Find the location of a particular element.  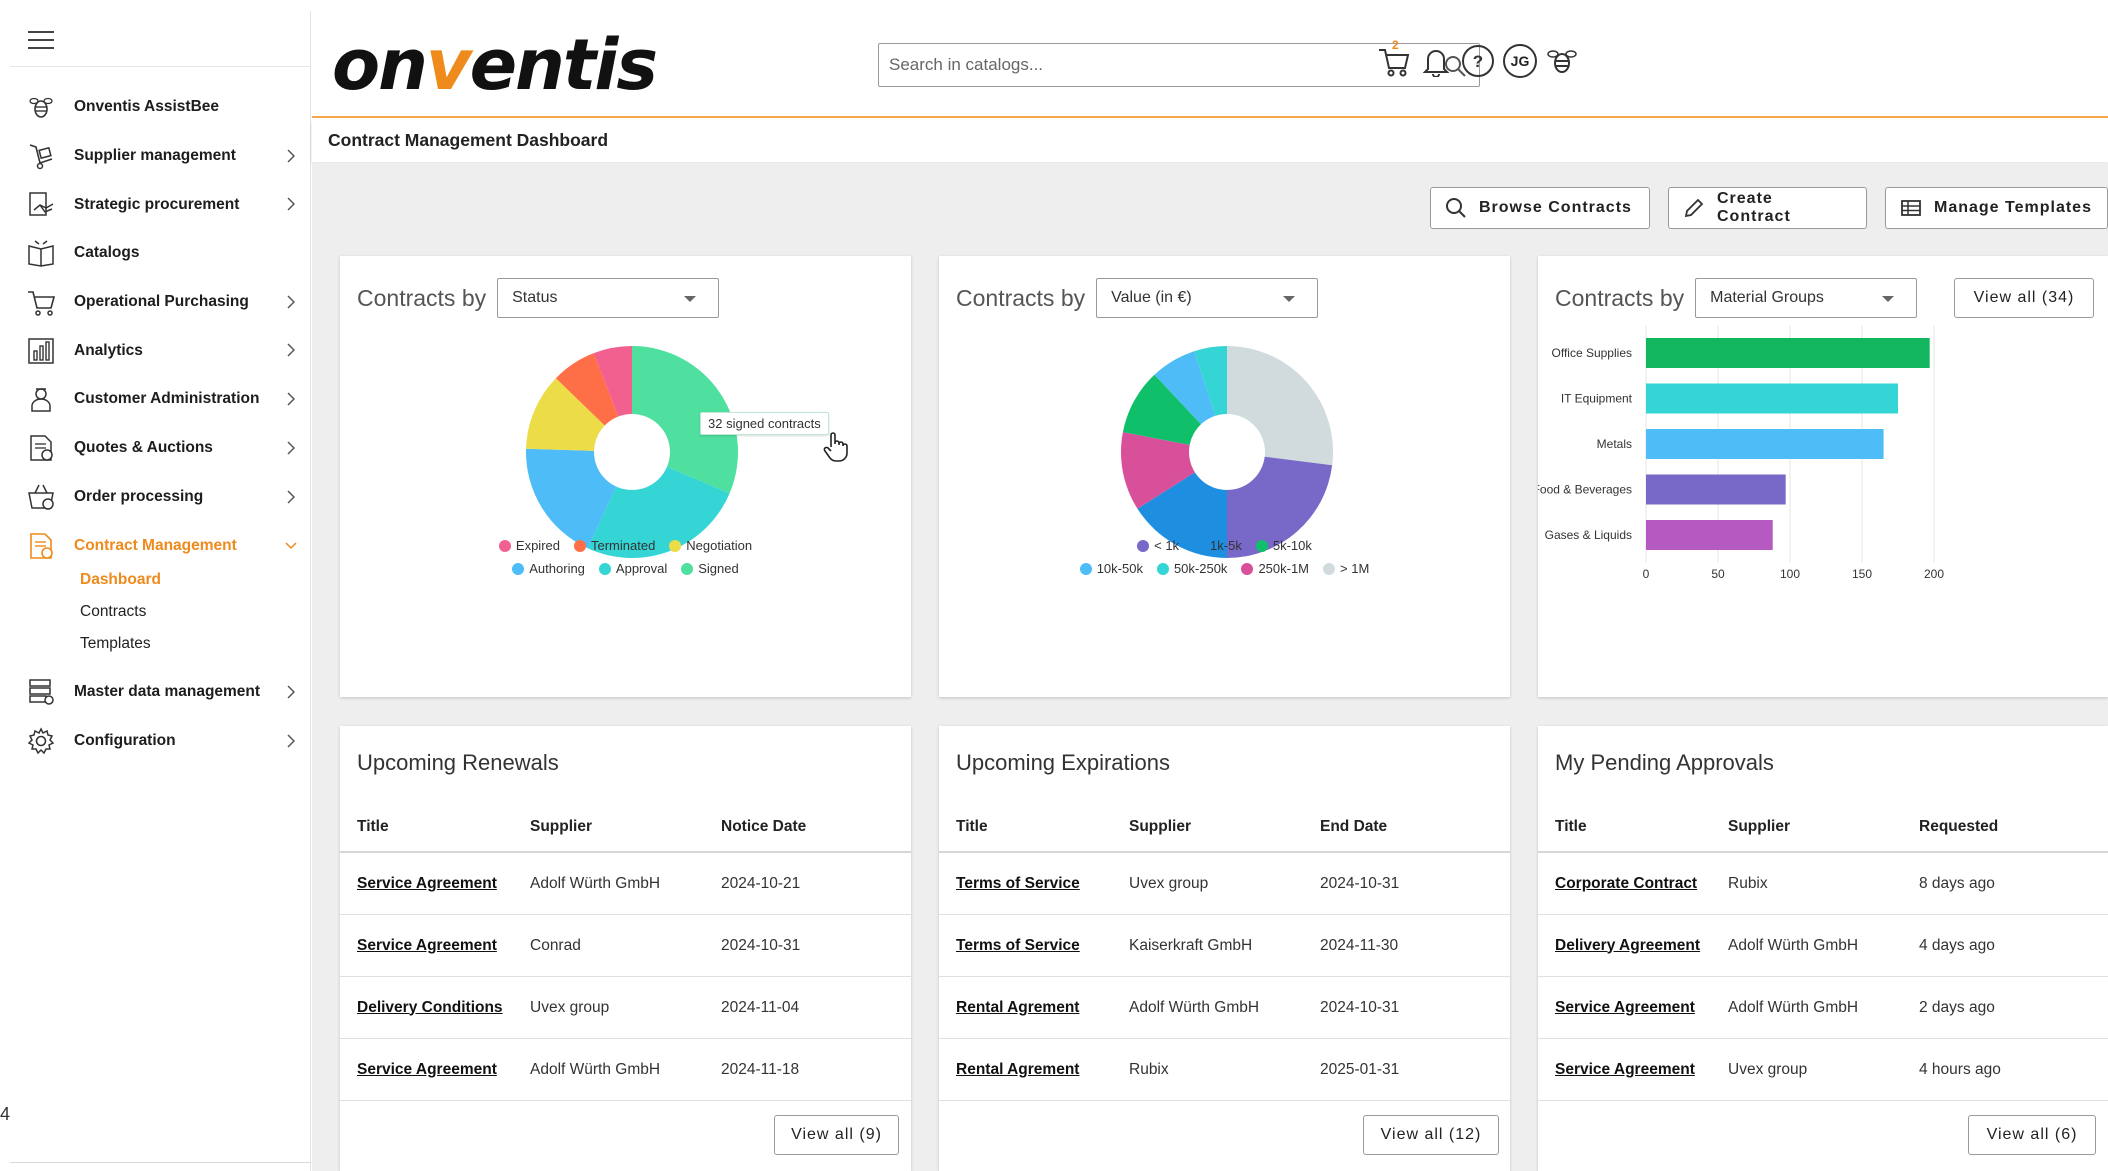

contract-title-link: Delivery Conditions is located at coordinates (435, 1008).